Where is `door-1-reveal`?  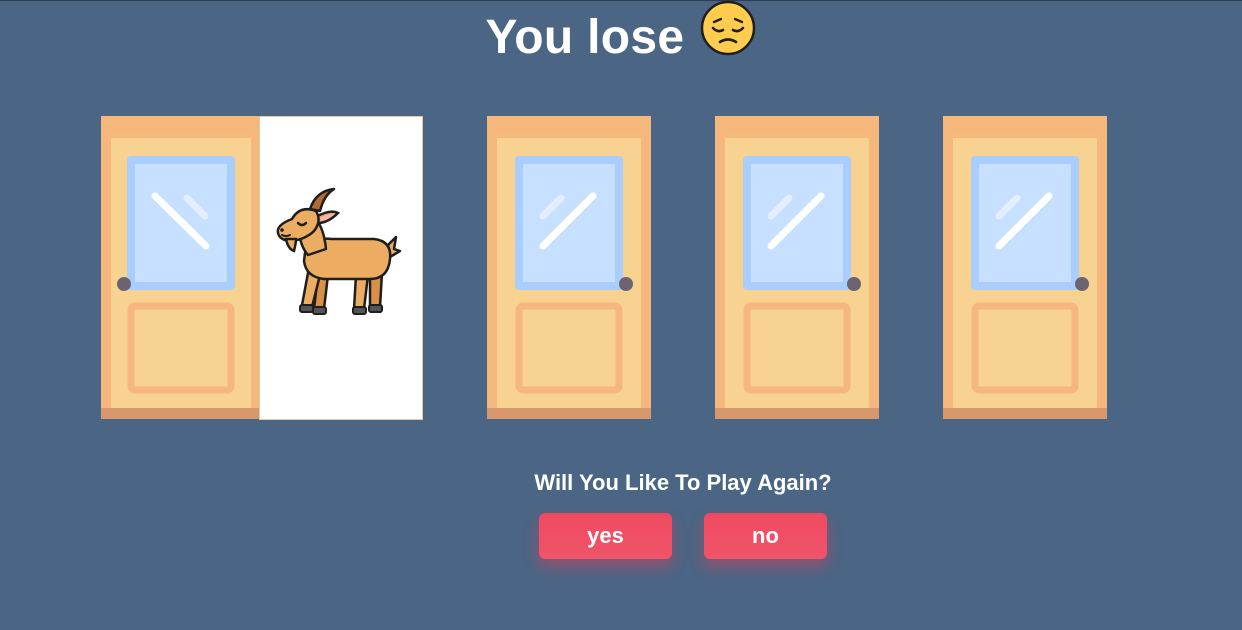
door-1-reveal is located at coordinates (341, 268).